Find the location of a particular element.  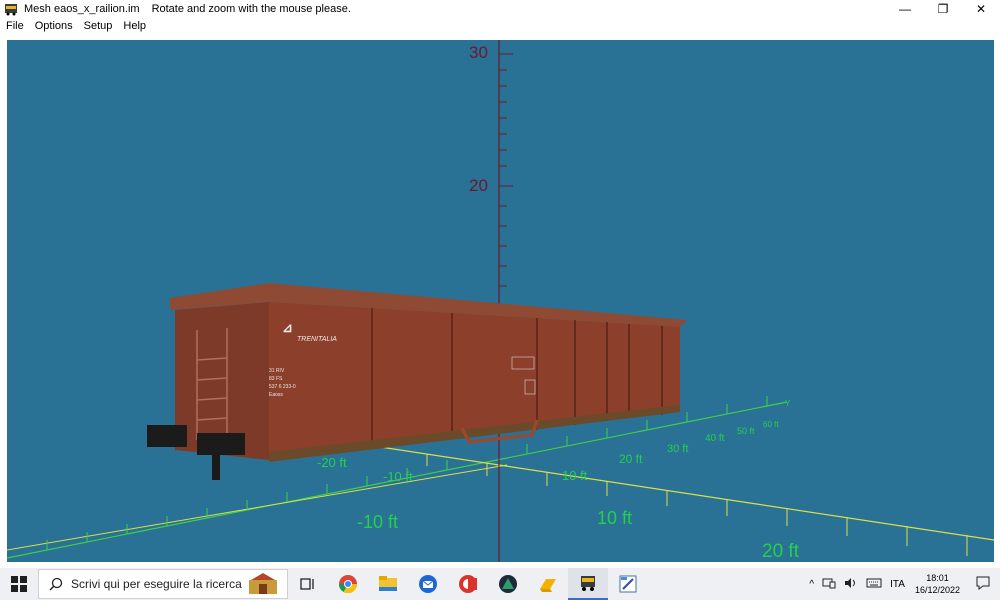

taskbar-file-explorer is located at coordinates (388, 584).